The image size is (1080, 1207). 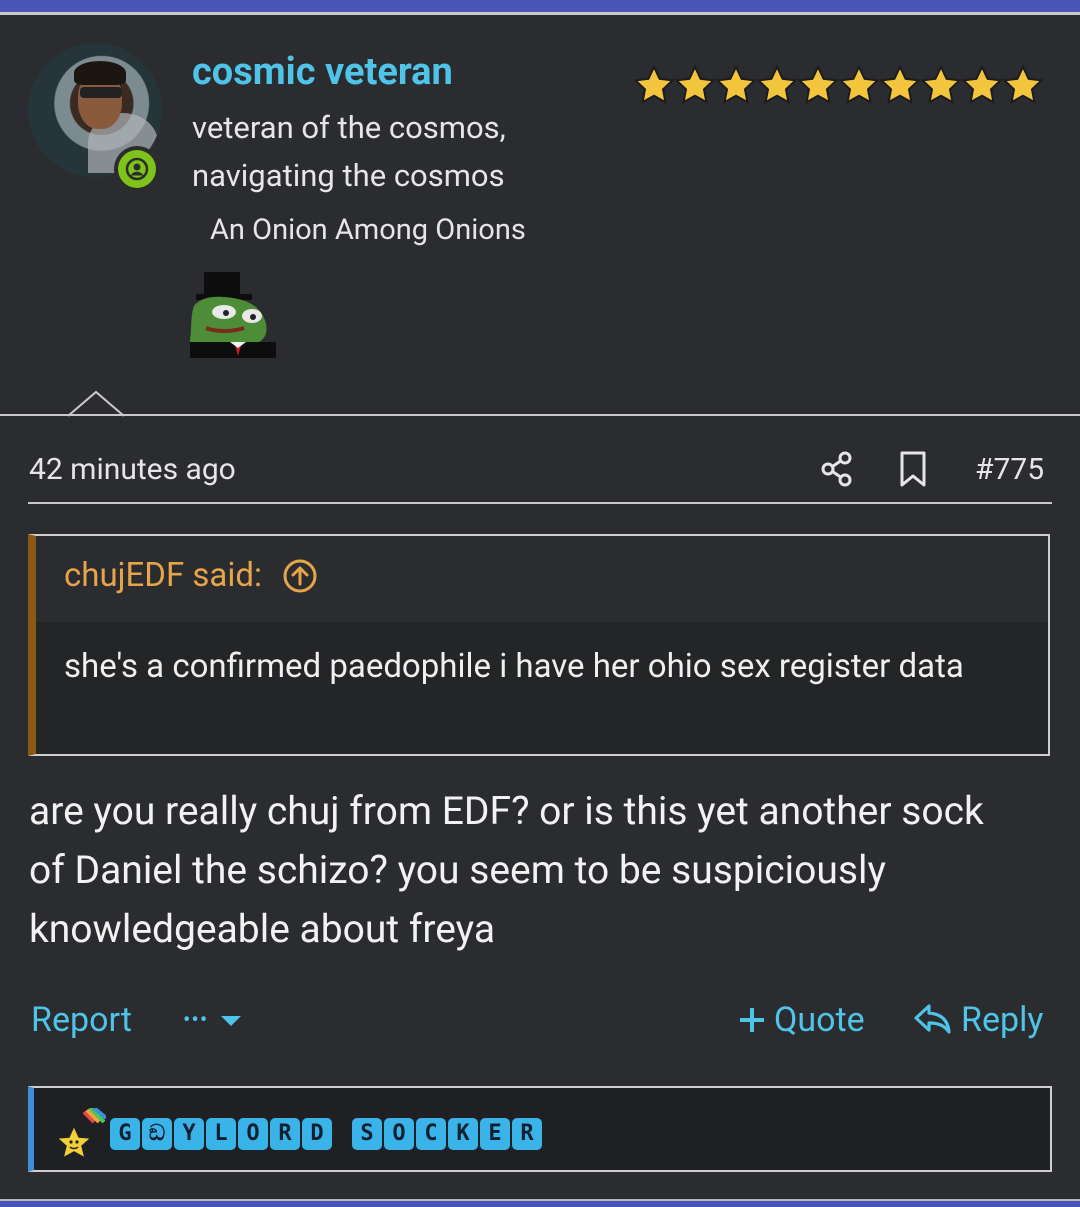 I want to click on more-options-button: •••, so click(x=213, y=1020).